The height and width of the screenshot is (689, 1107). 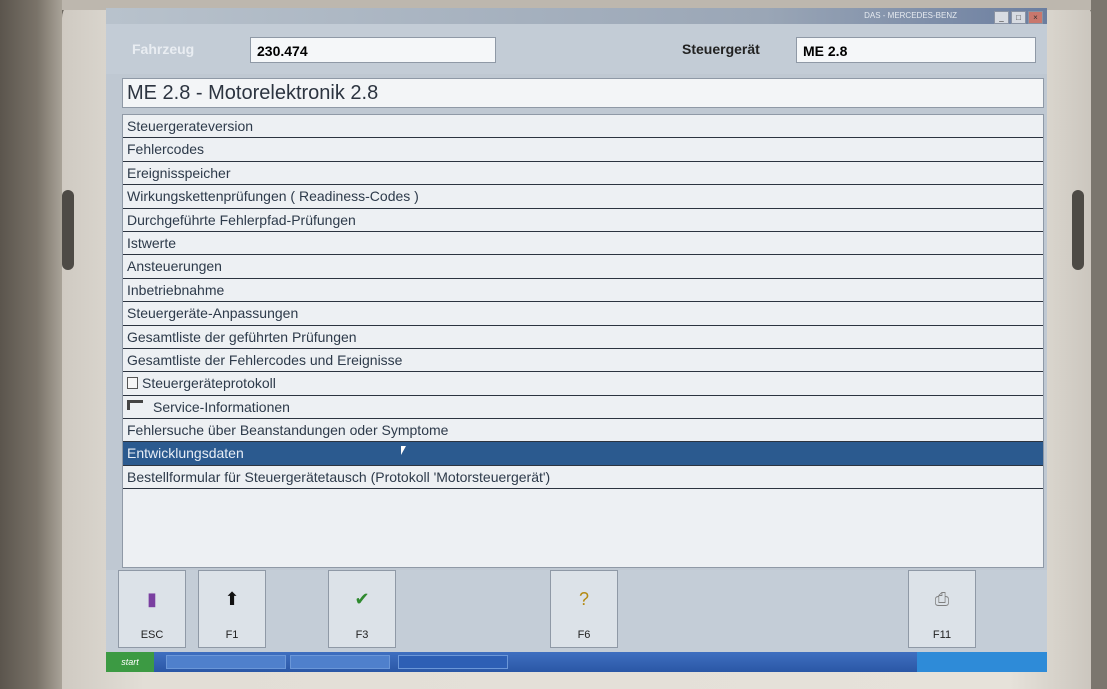 What do you see at coordinates (232, 635) in the screenshot?
I see `f1-label: F1` at bounding box center [232, 635].